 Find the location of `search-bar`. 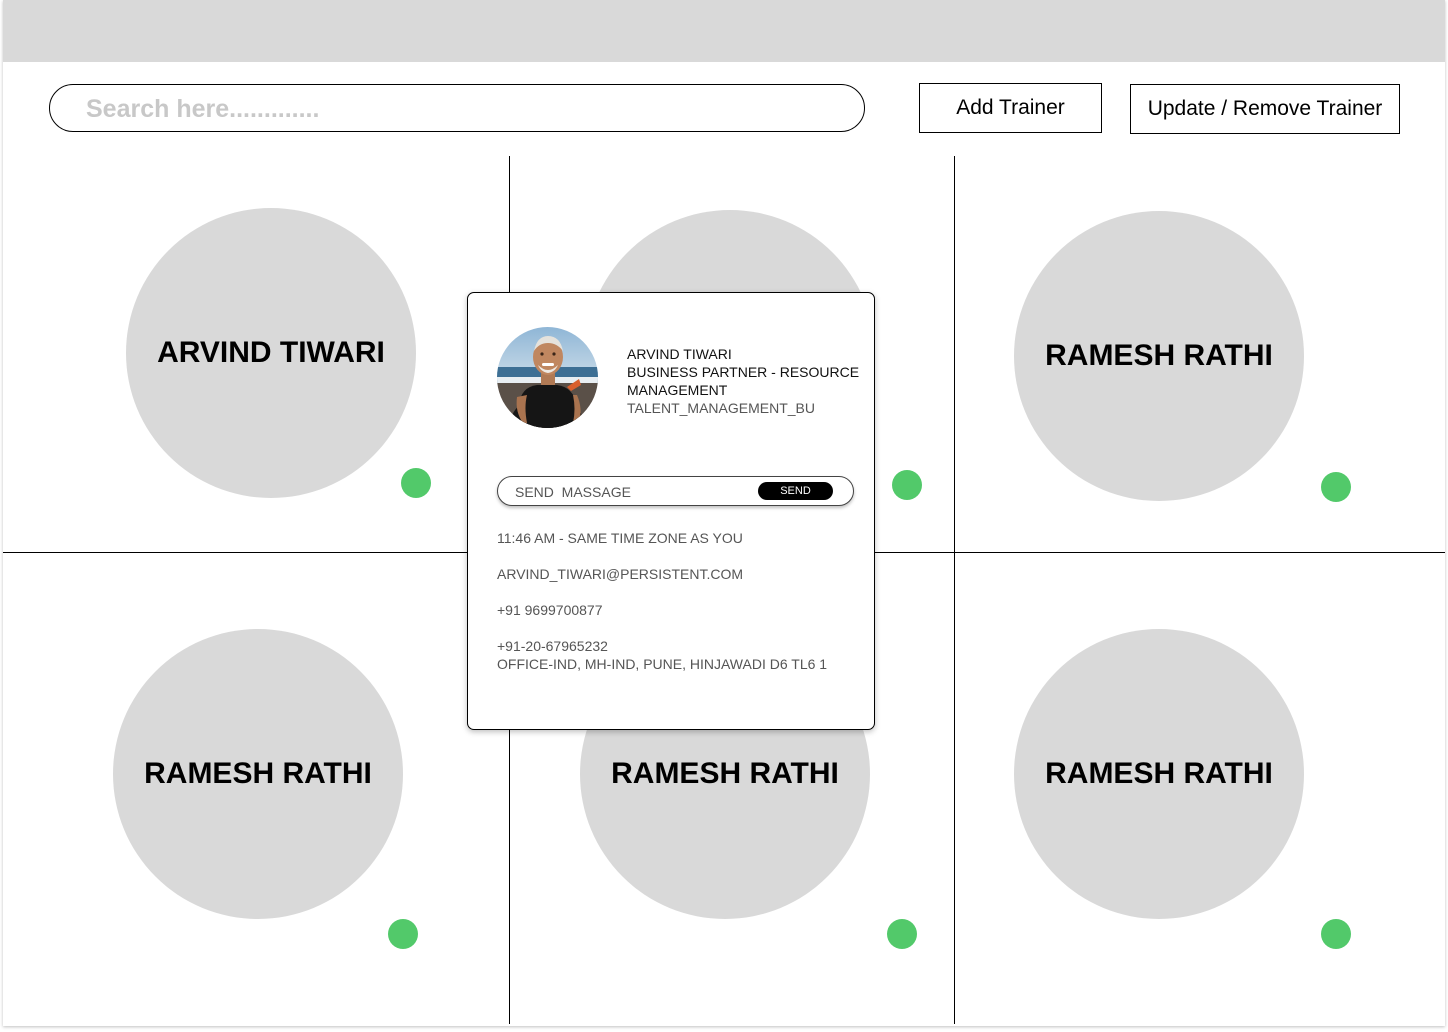

search-bar is located at coordinates (457, 108).